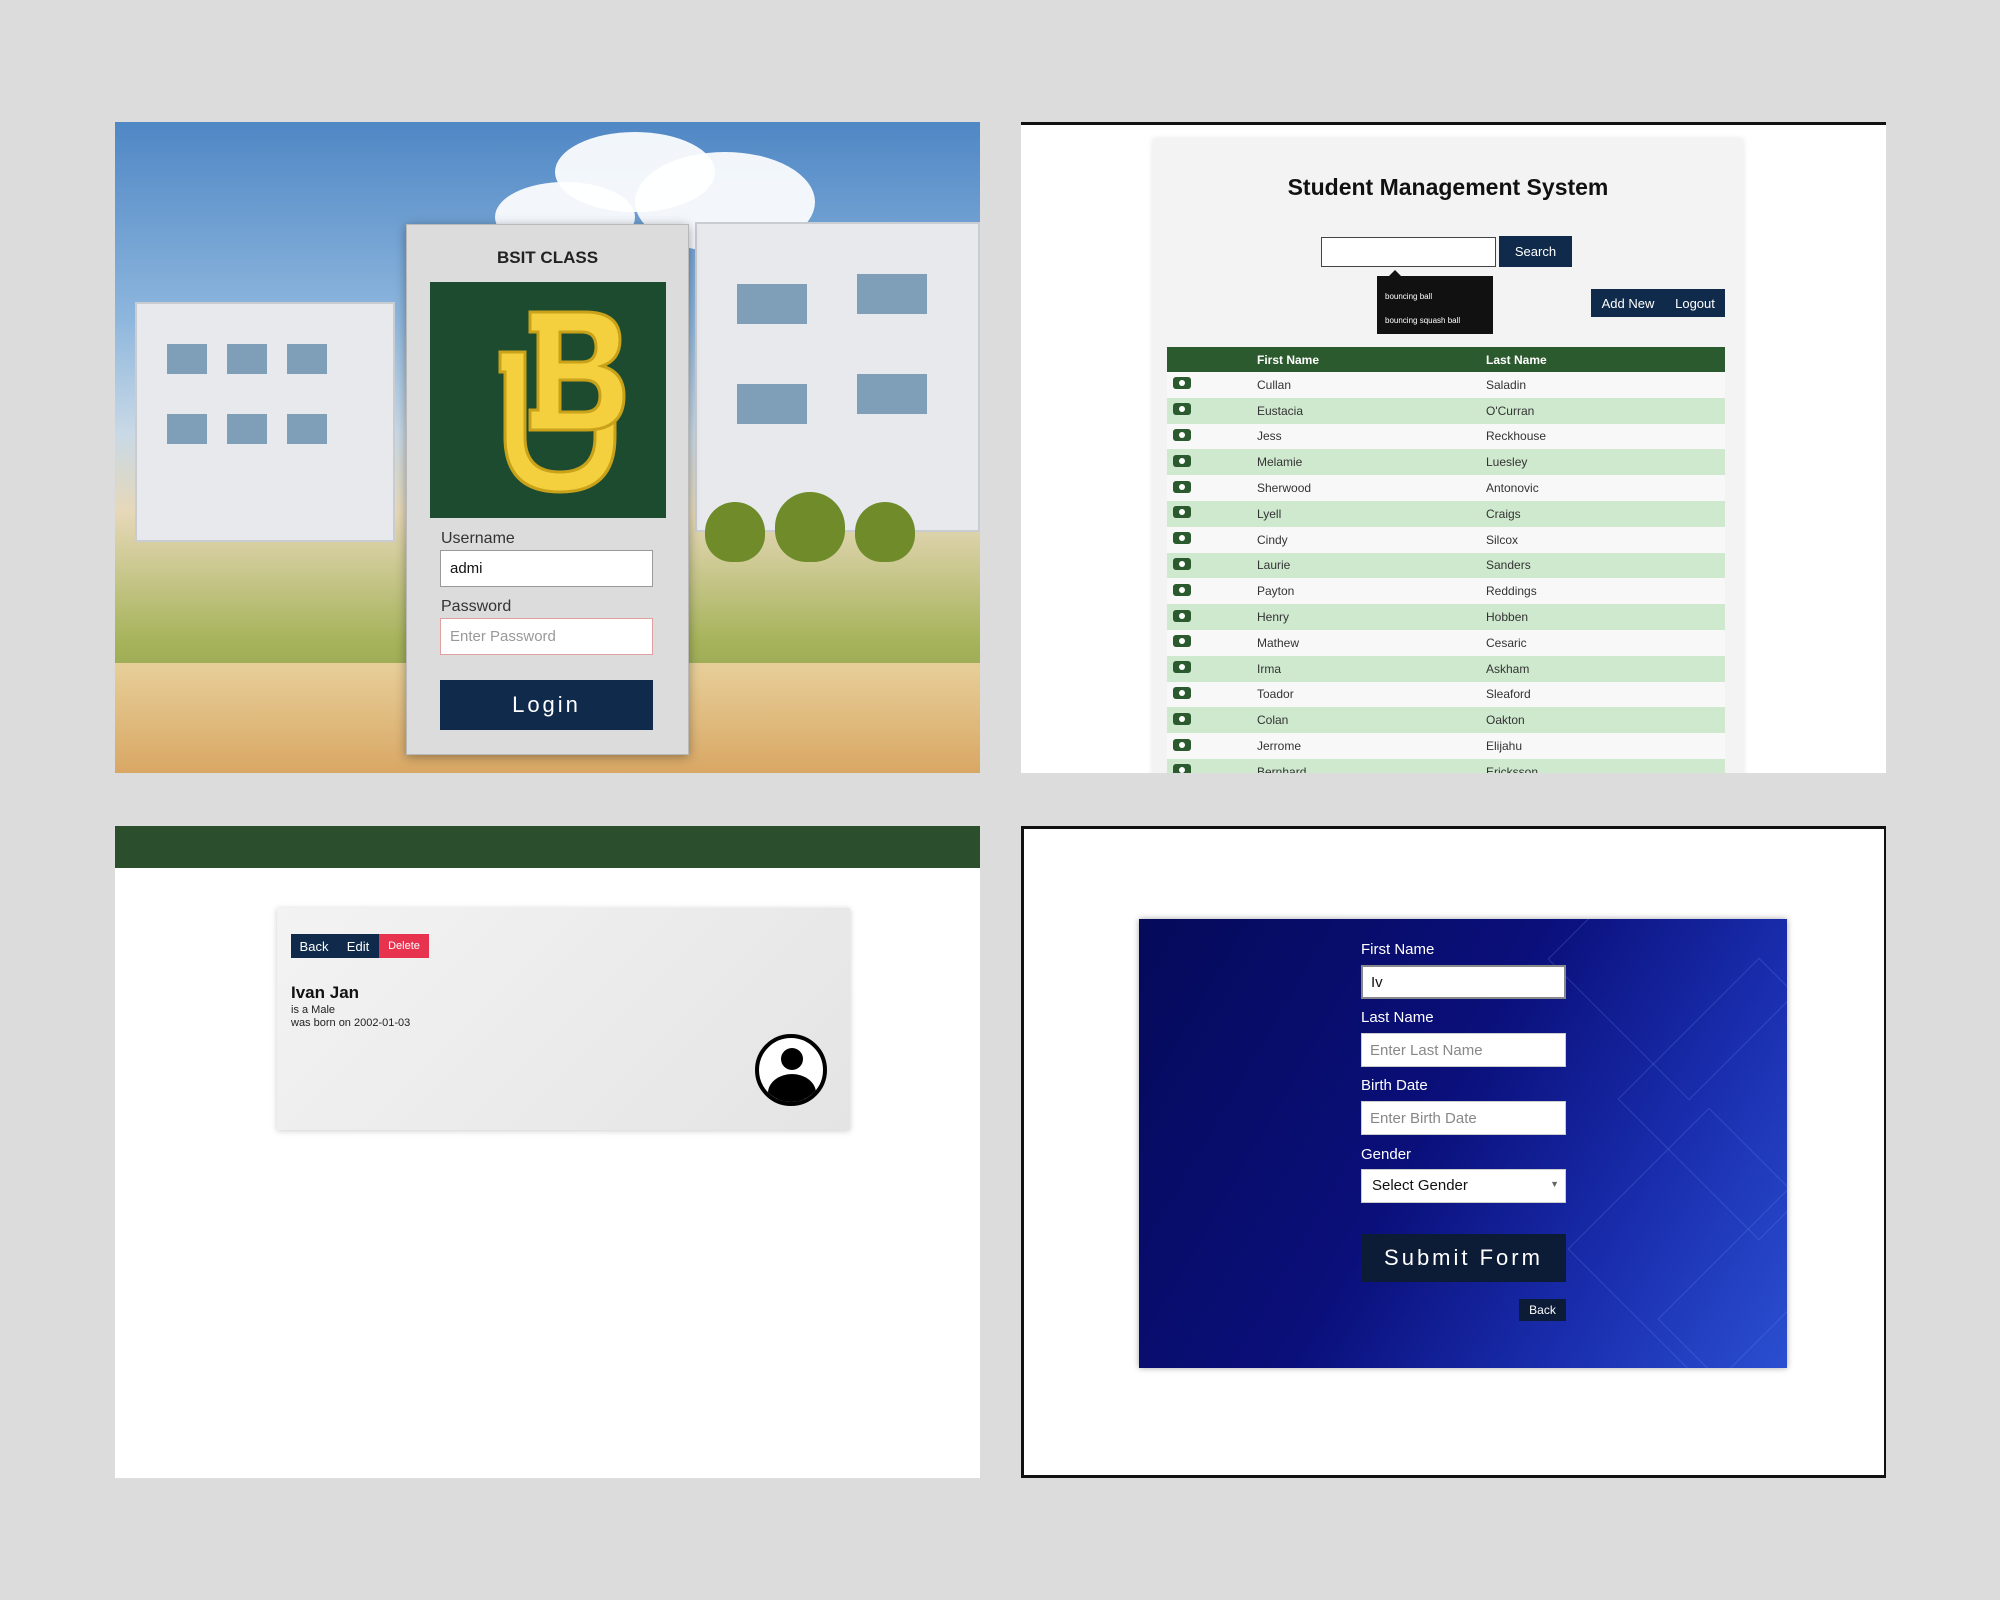 The height and width of the screenshot is (1600, 2000). What do you see at coordinates (1365, 359) in the screenshot?
I see `column-header: First Name` at bounding box center [1365, 359].